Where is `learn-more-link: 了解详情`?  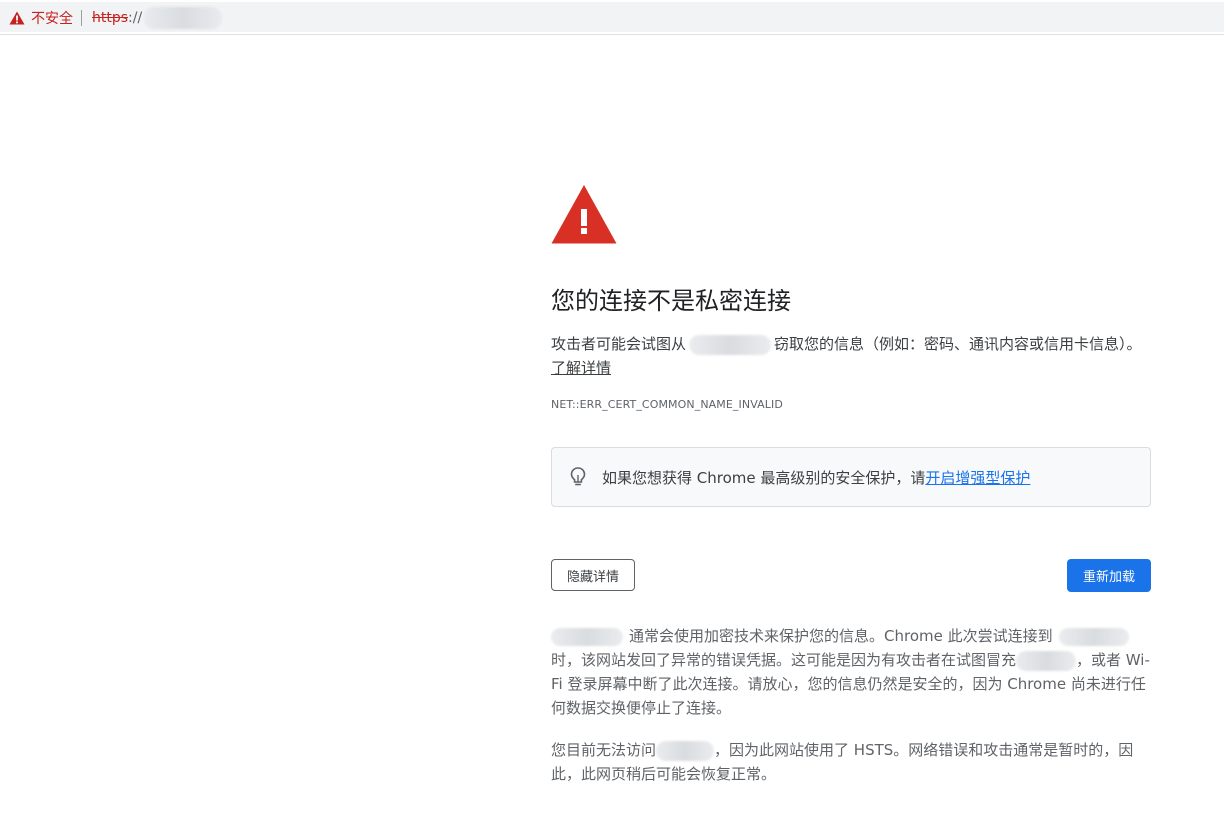 learn-more-link: 了解详情 is located at coordinates (581, 368).